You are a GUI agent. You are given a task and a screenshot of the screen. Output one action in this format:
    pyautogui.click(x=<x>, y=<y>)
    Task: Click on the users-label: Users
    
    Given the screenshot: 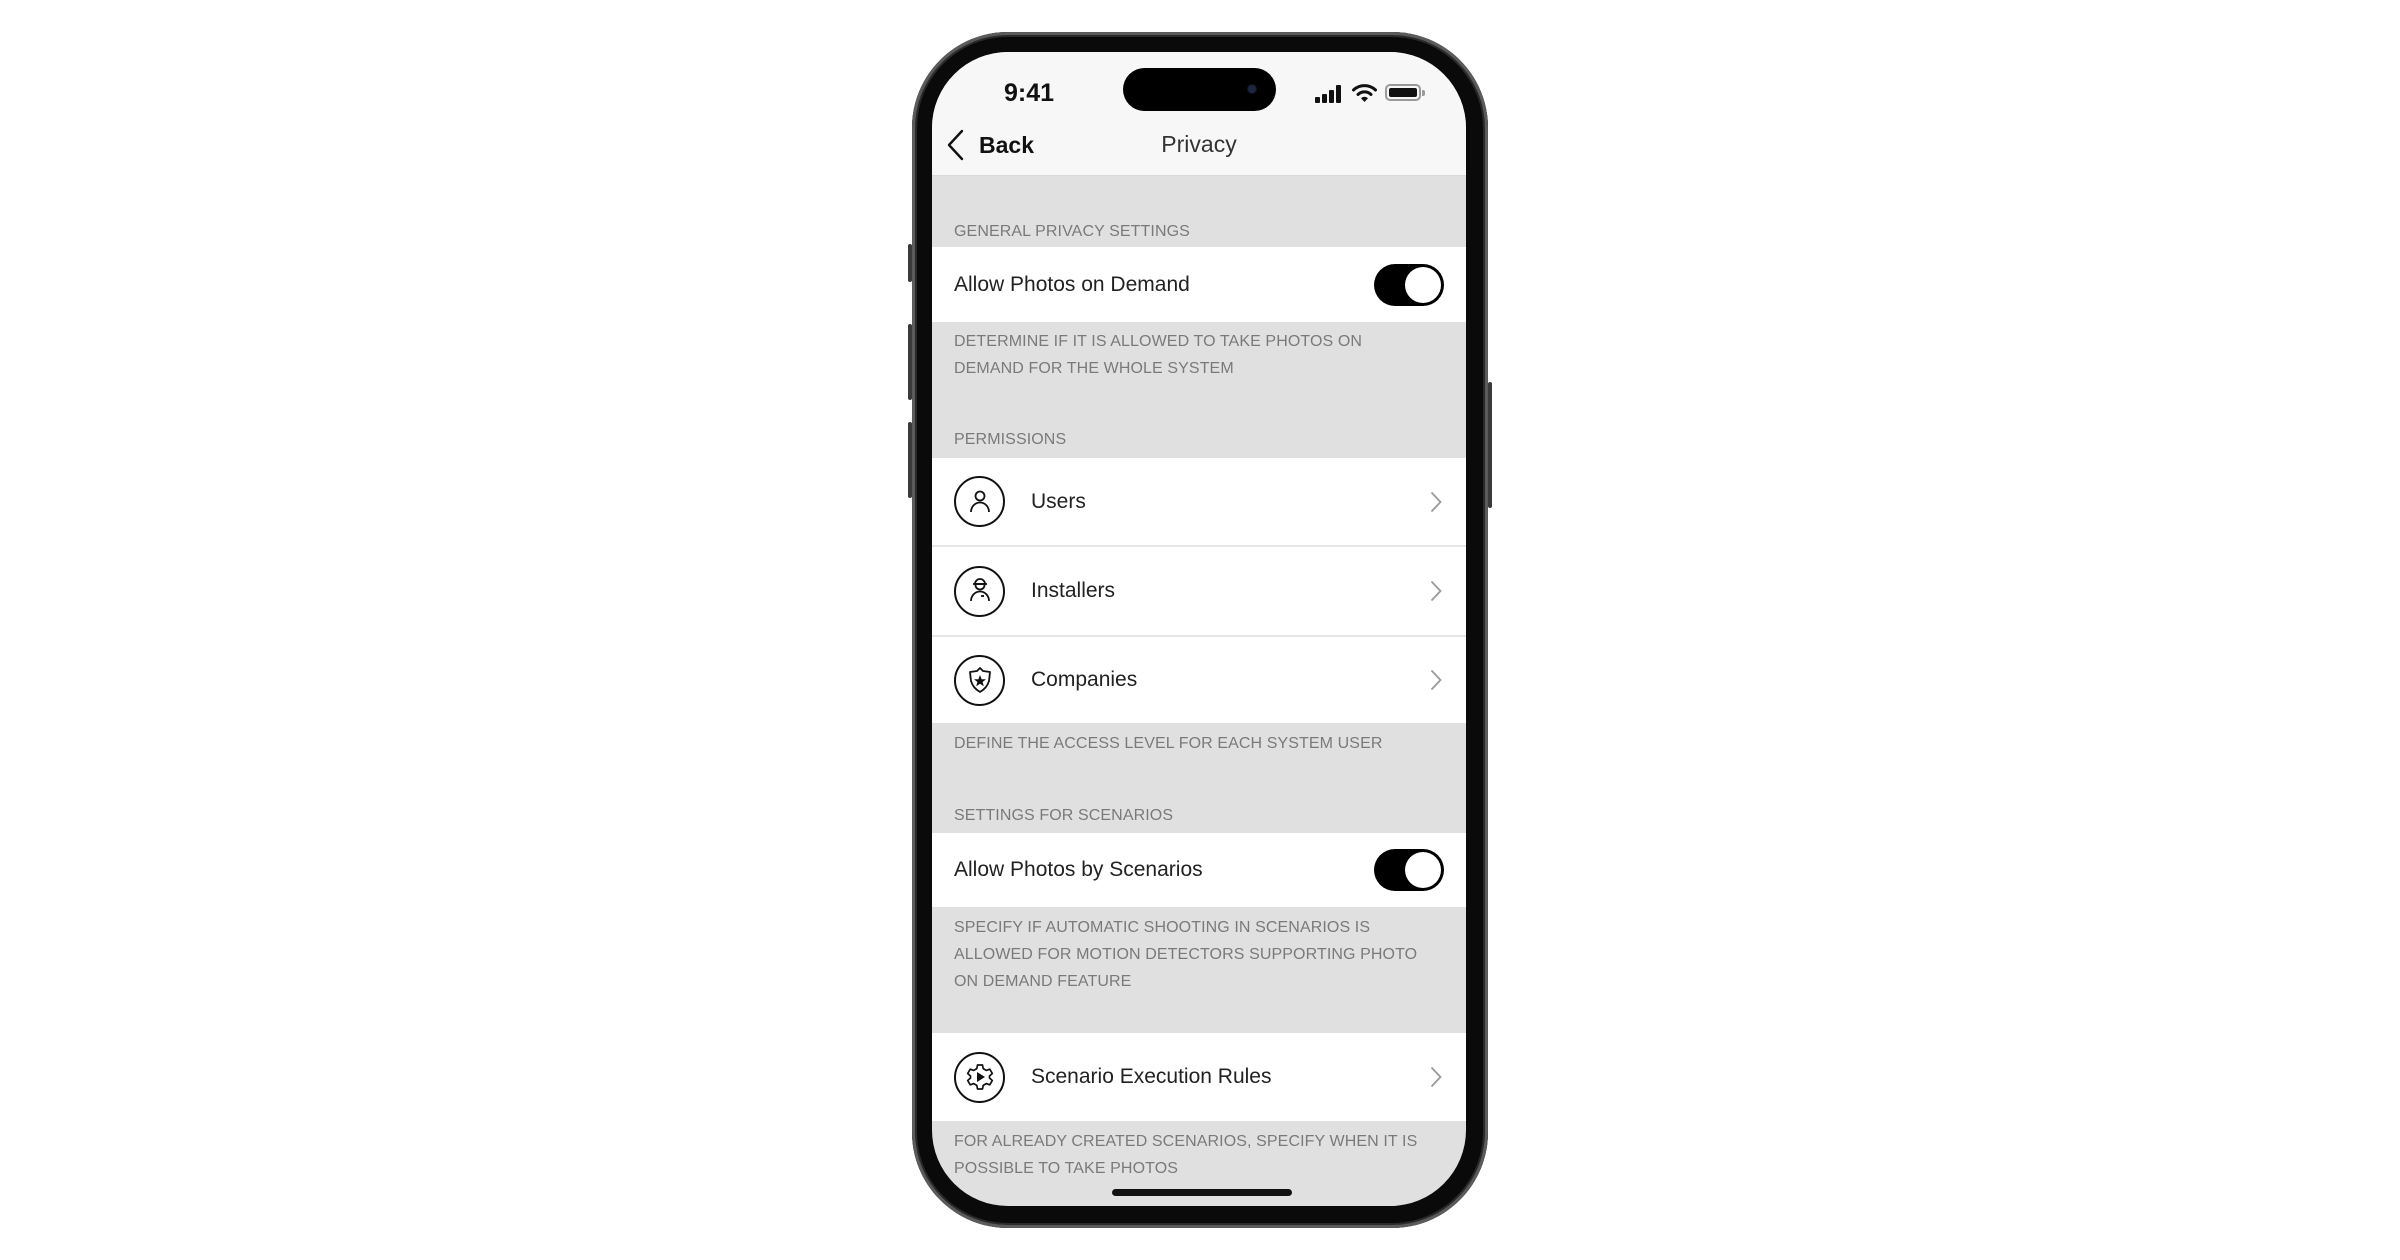 What is the action you would take?
    pyautogui.click(x=1058, y=501)
    